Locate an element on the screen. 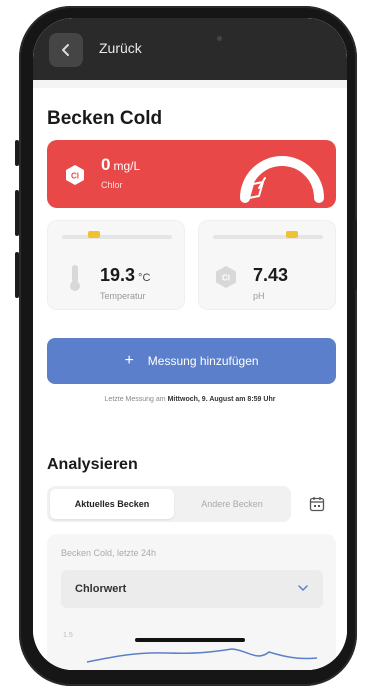 The width and height of the screenshot is (368, 689). plus-icon: + is located at coordinates (129, 360).